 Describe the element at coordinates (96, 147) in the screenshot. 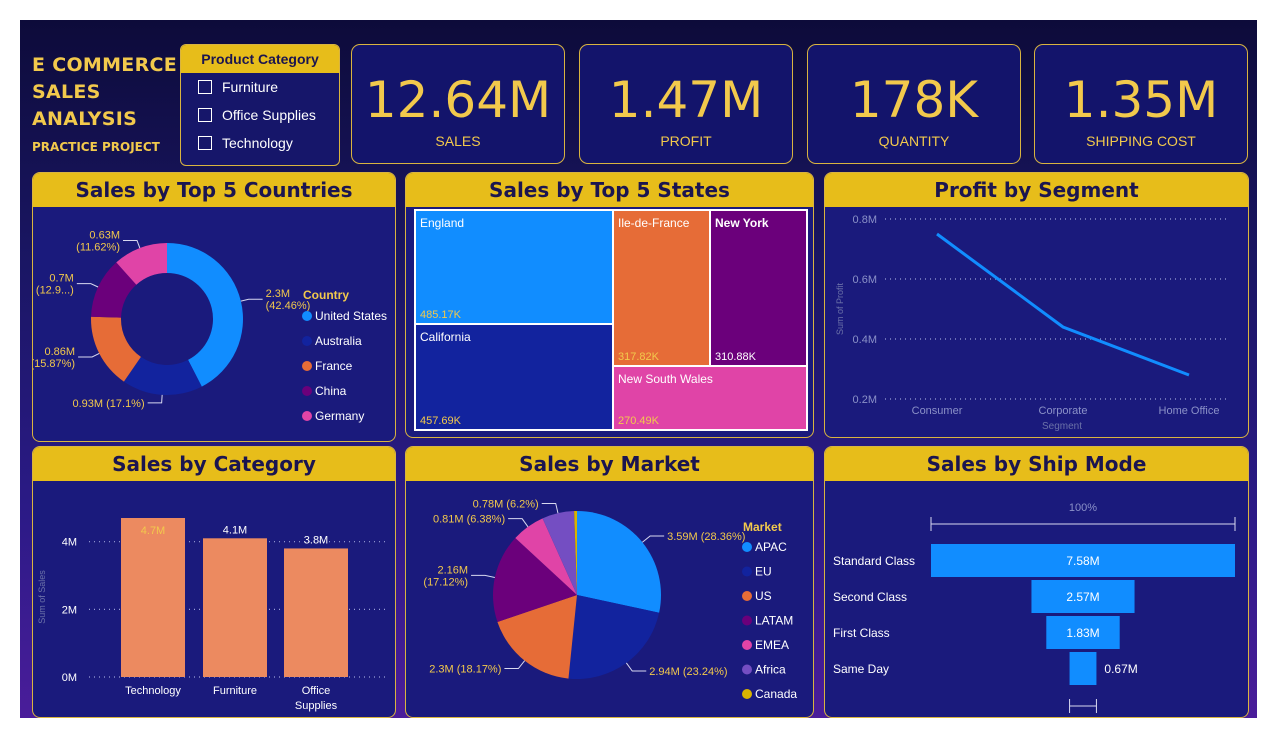

I see `report-subtitle: PRACTICE PROJECT` at that location.